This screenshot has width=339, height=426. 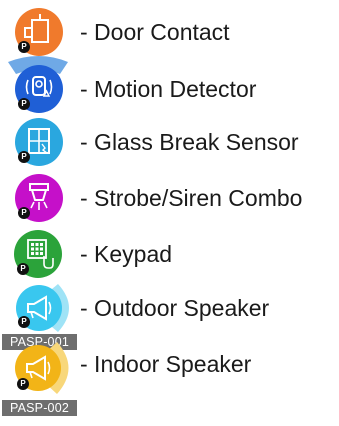 I want to click on outdoor-speaker-icon: P, so click(x=41, y=310).